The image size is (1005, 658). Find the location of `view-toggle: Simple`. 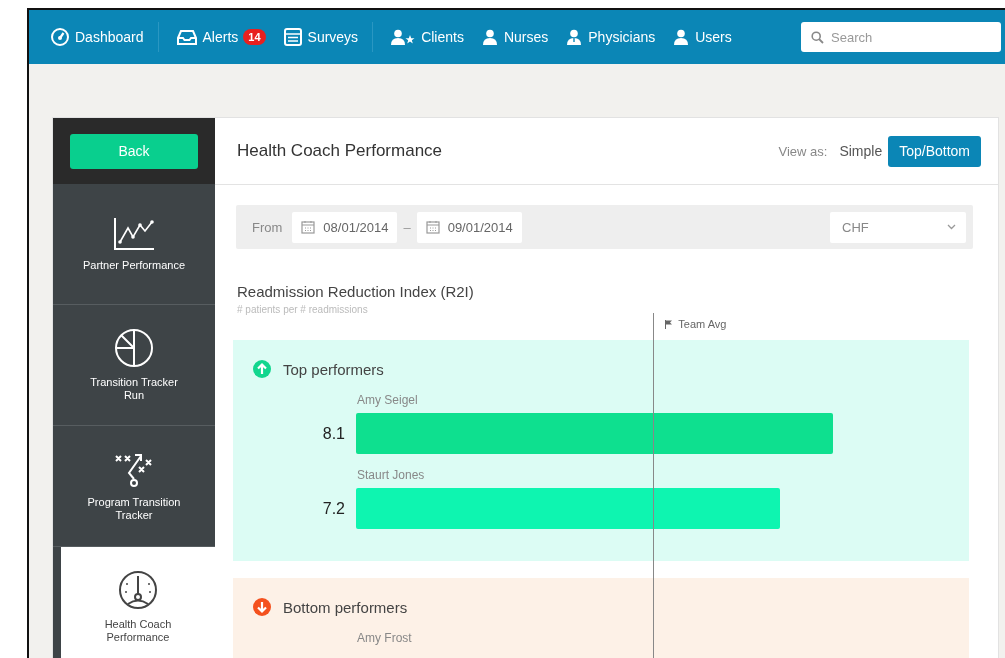

view-toggle: Simple is located at coordinates (861, 151).